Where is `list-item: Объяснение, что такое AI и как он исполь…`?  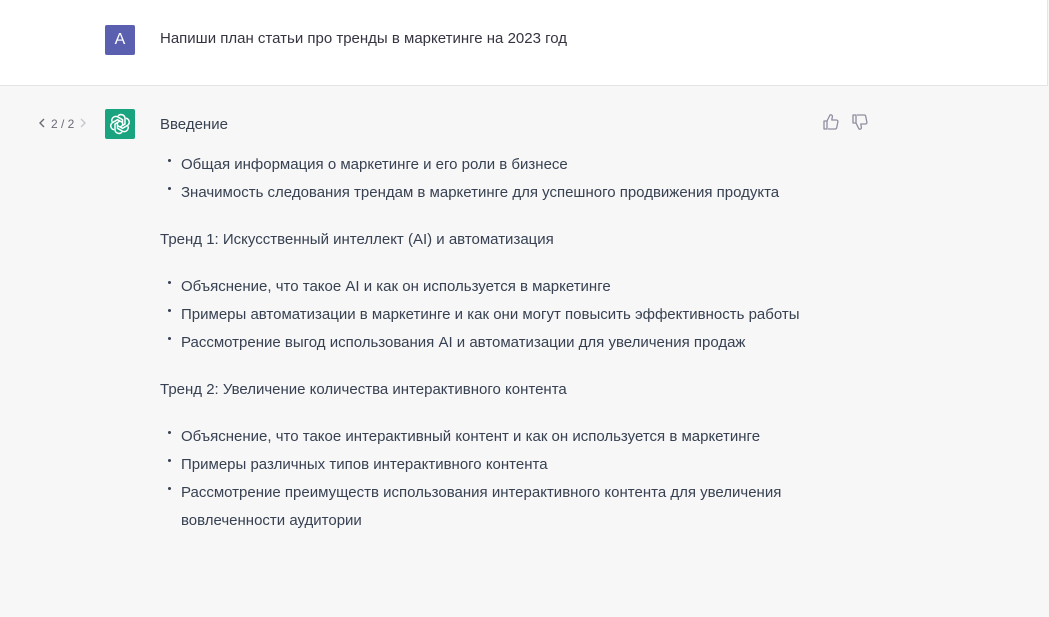
list-item: Объяснение, что такое AI и как он исполь… is located at coordinates (490, 287).